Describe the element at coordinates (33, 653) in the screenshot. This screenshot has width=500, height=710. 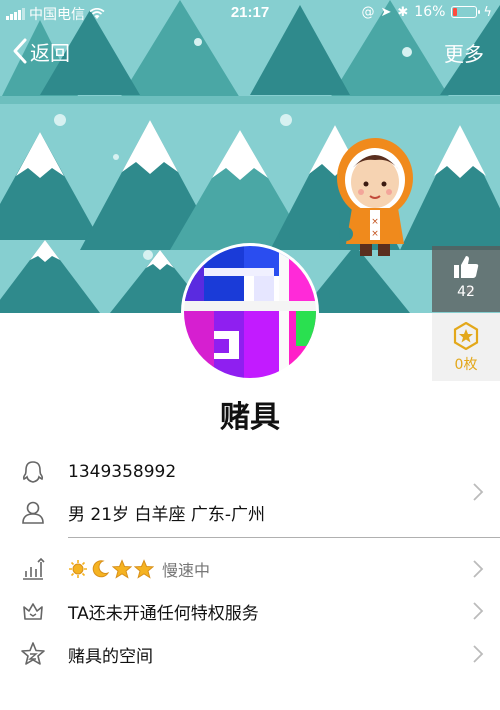
I see `star-space-icon` at that location.